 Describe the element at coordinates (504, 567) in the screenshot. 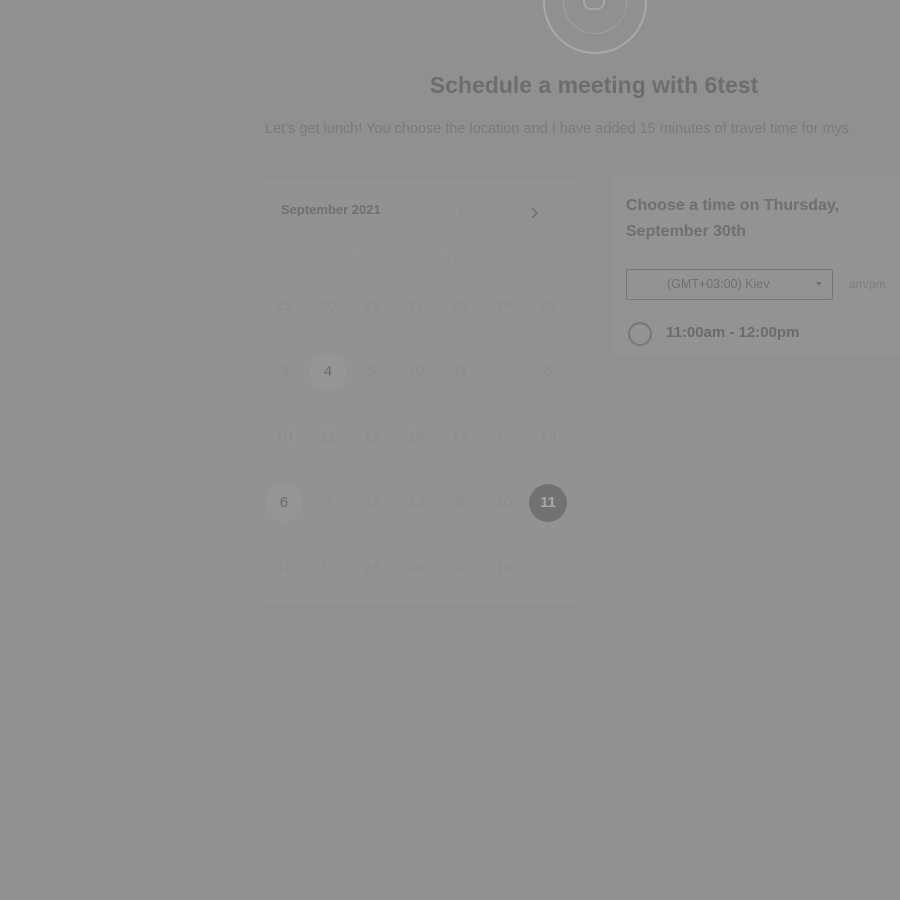

I see `calendar-day: 18` at that location.